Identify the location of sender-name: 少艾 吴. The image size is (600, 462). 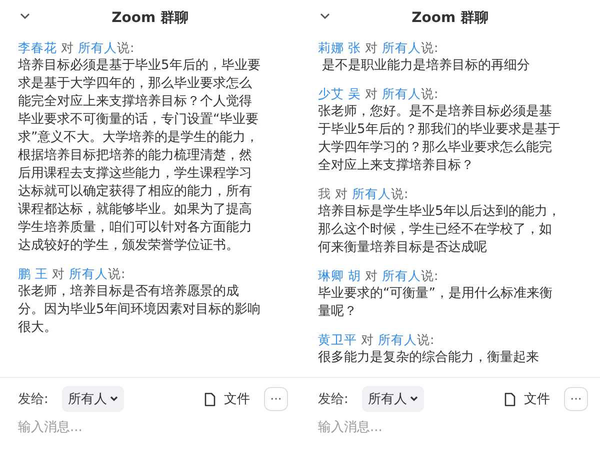
(339, 94).